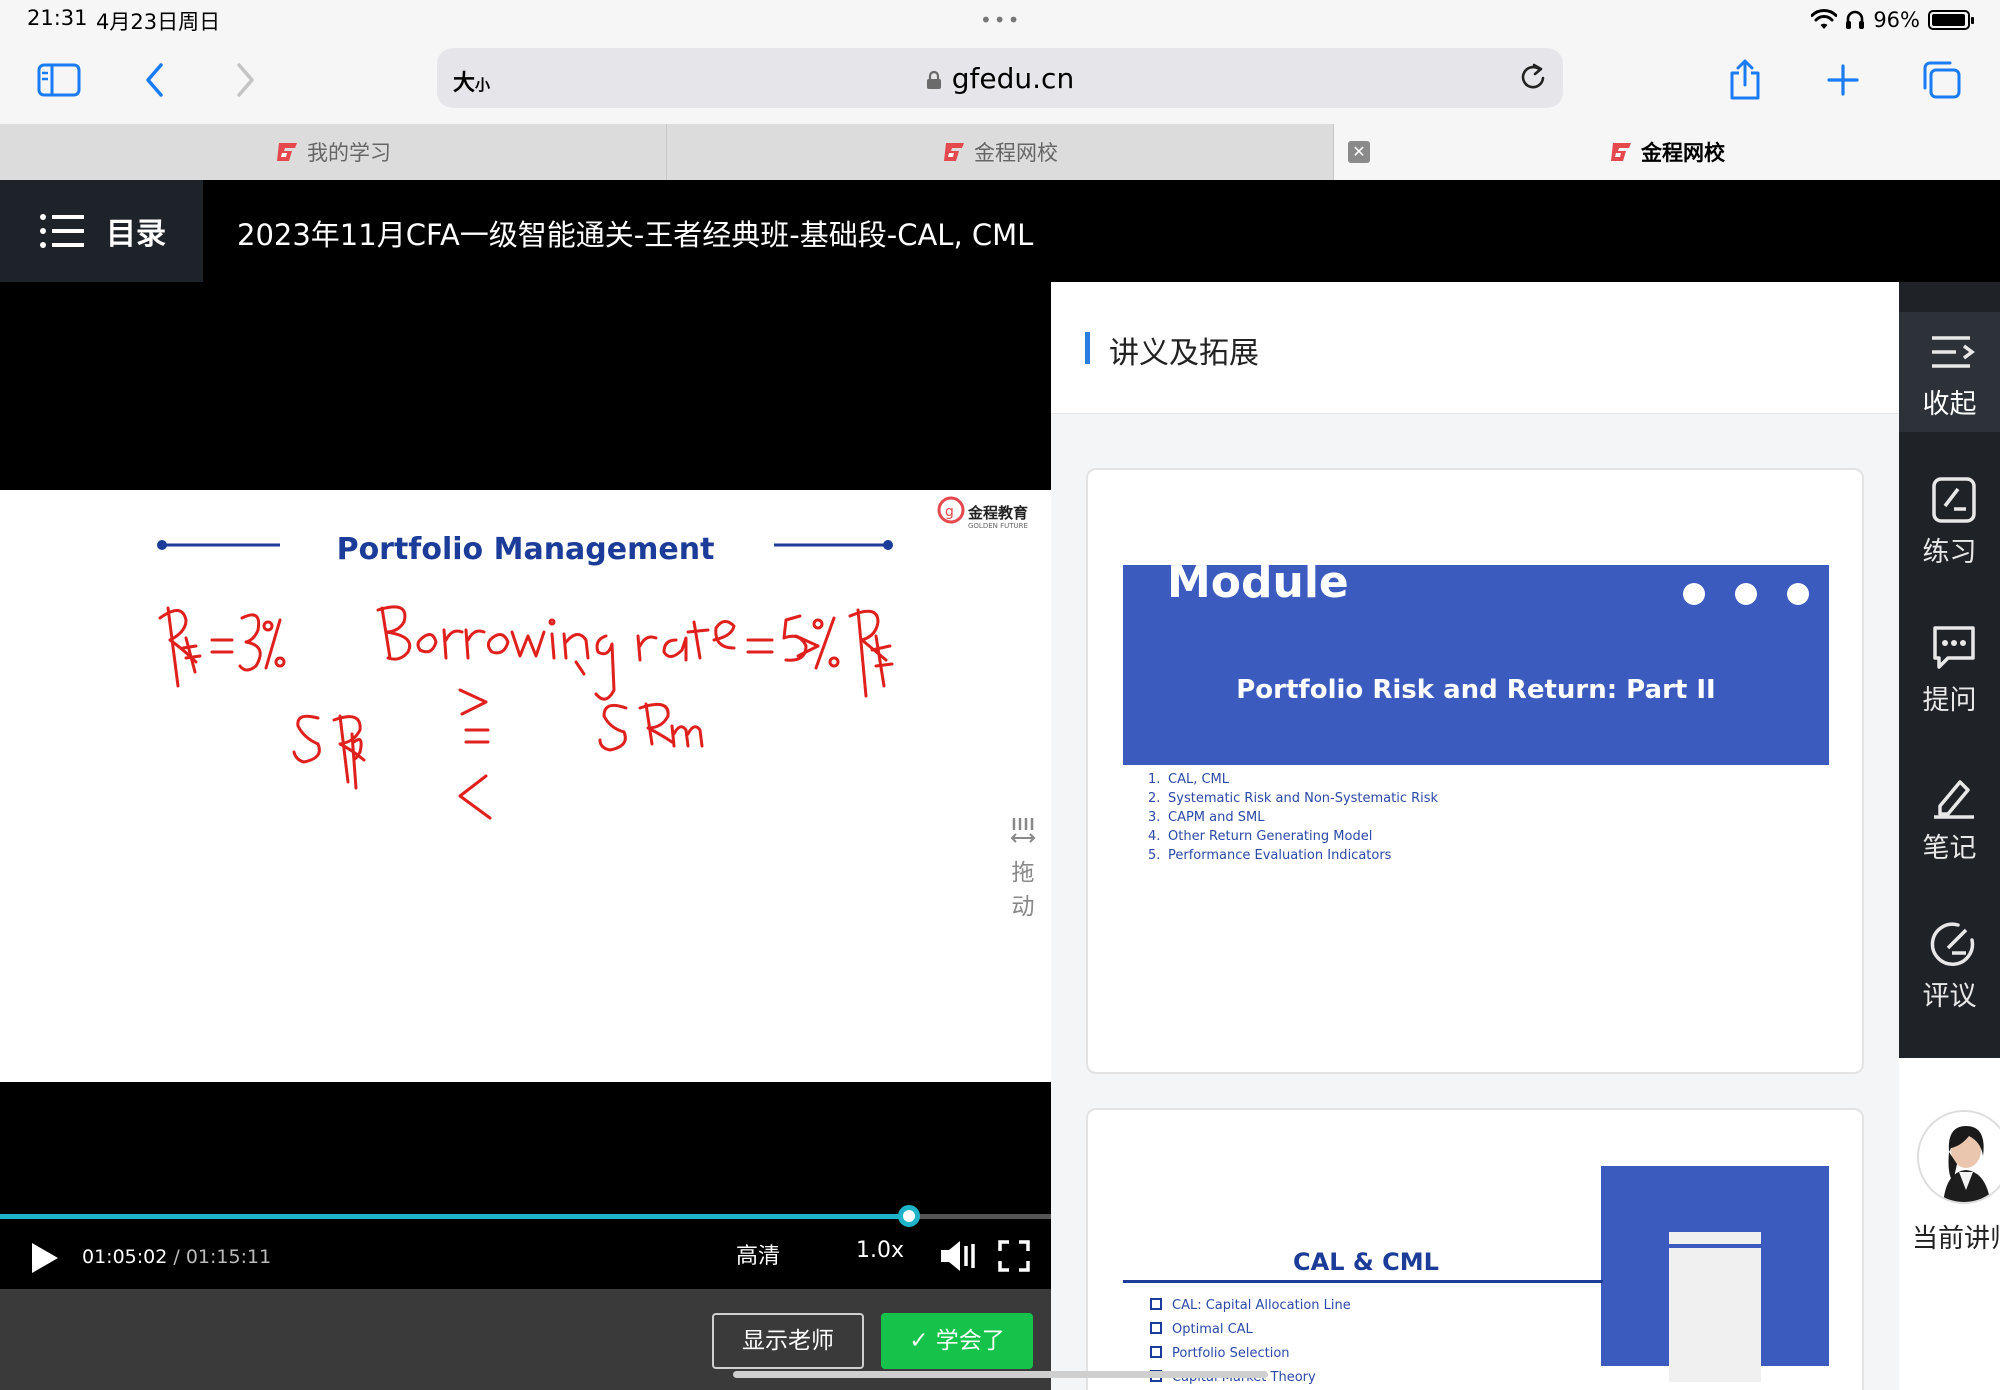 Image resolution: width=2000 pixels, height=1390 pixels. Describe the element at coordinates (1715, 1246) in the screenshot. I see `cal-image-stripe` at that location.